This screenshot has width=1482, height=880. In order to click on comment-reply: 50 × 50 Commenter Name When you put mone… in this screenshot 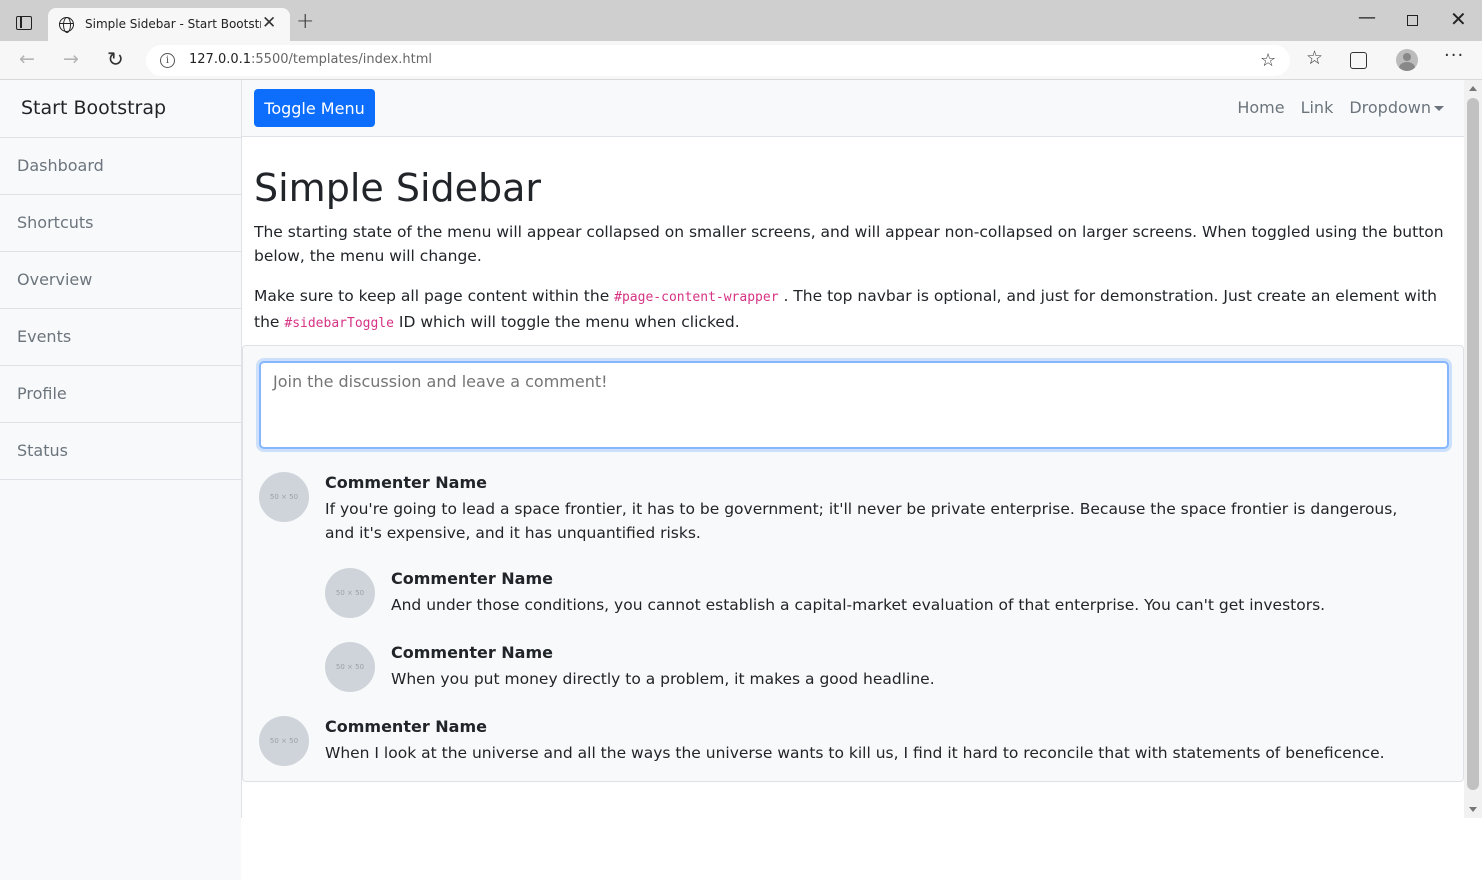, I will do `click(887, 667)`.